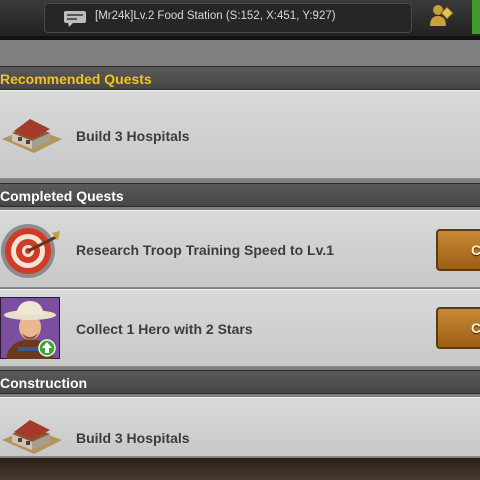 The height and width of the screenshot is (480, 480). What do you see at coordinates (476, 17) in the screenshot?
I see `green-side-button` at bounding box center [476, 17].